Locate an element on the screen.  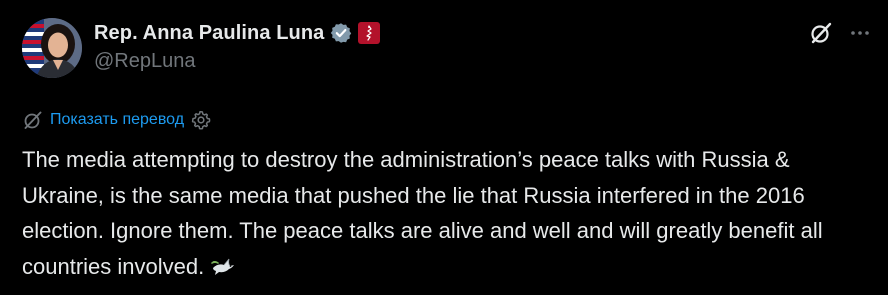
author-name-row: Rep. Anna Paulina Luna is located at coordinates (237, 33).